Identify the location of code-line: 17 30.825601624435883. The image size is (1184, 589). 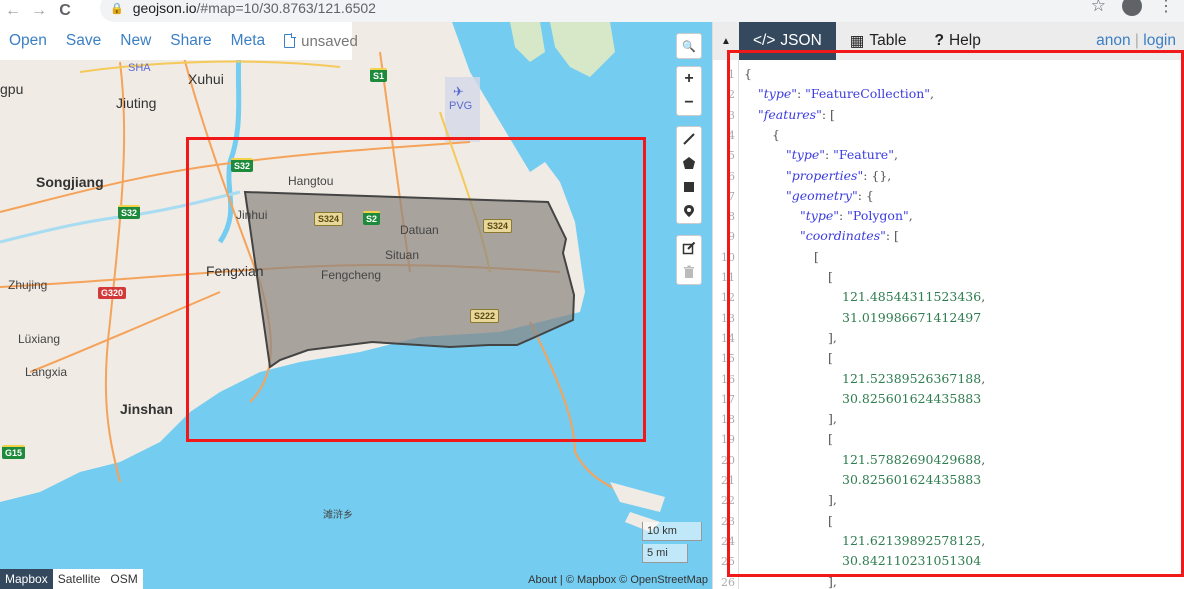
(948, 399).